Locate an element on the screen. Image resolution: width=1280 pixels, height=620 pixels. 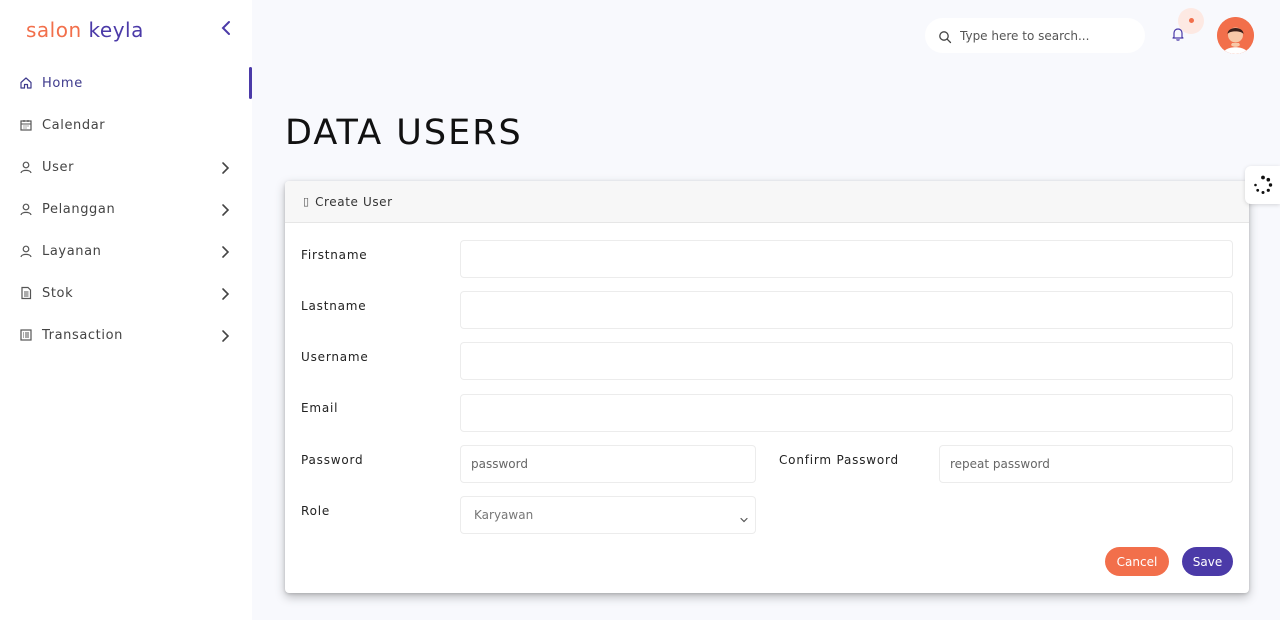
bell-icon is located at coordinates (1179, 35).